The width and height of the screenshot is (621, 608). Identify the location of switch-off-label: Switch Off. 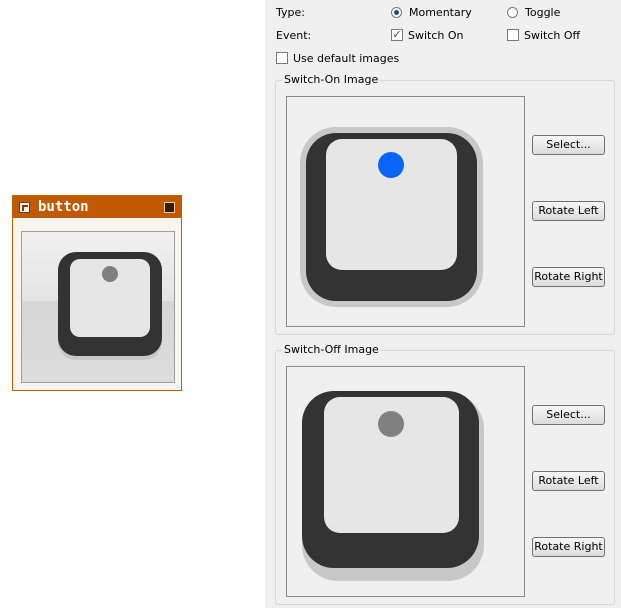
(552, 36).